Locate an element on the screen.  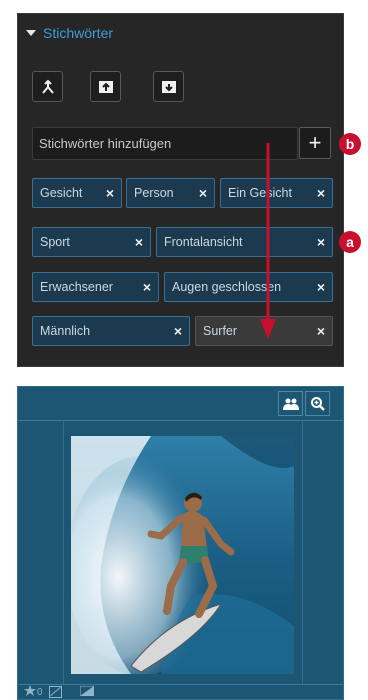
merge-keywords-button is located at coordinates (47, 86).